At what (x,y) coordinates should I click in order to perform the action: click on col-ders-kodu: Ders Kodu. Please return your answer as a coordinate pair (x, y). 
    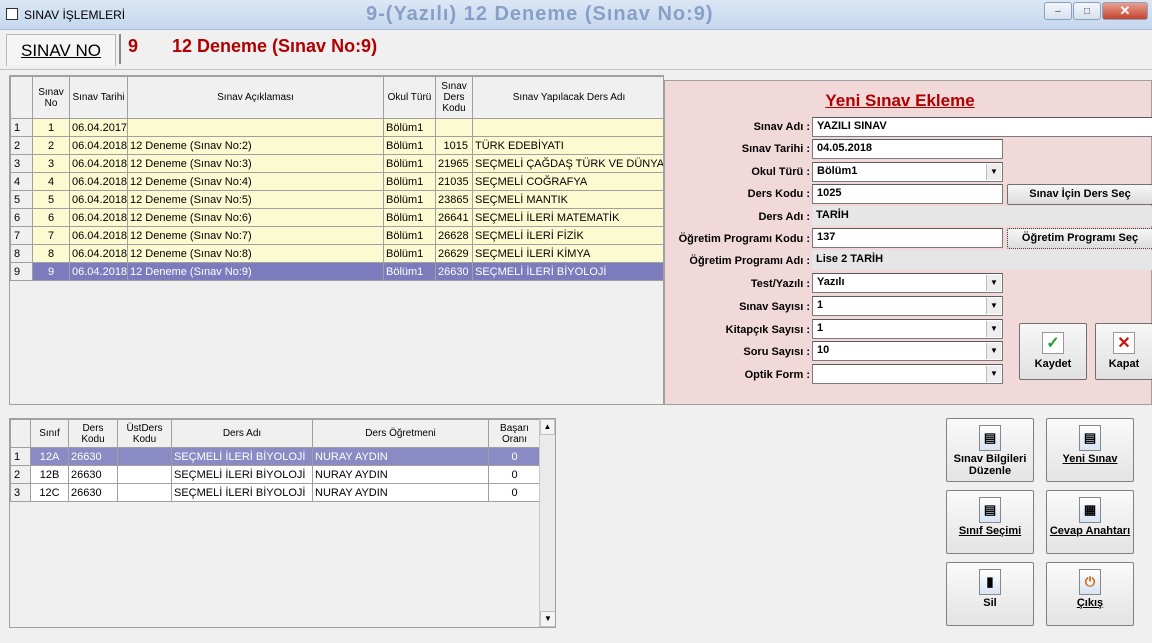
    Looking at the image, I should click on (93, 433).